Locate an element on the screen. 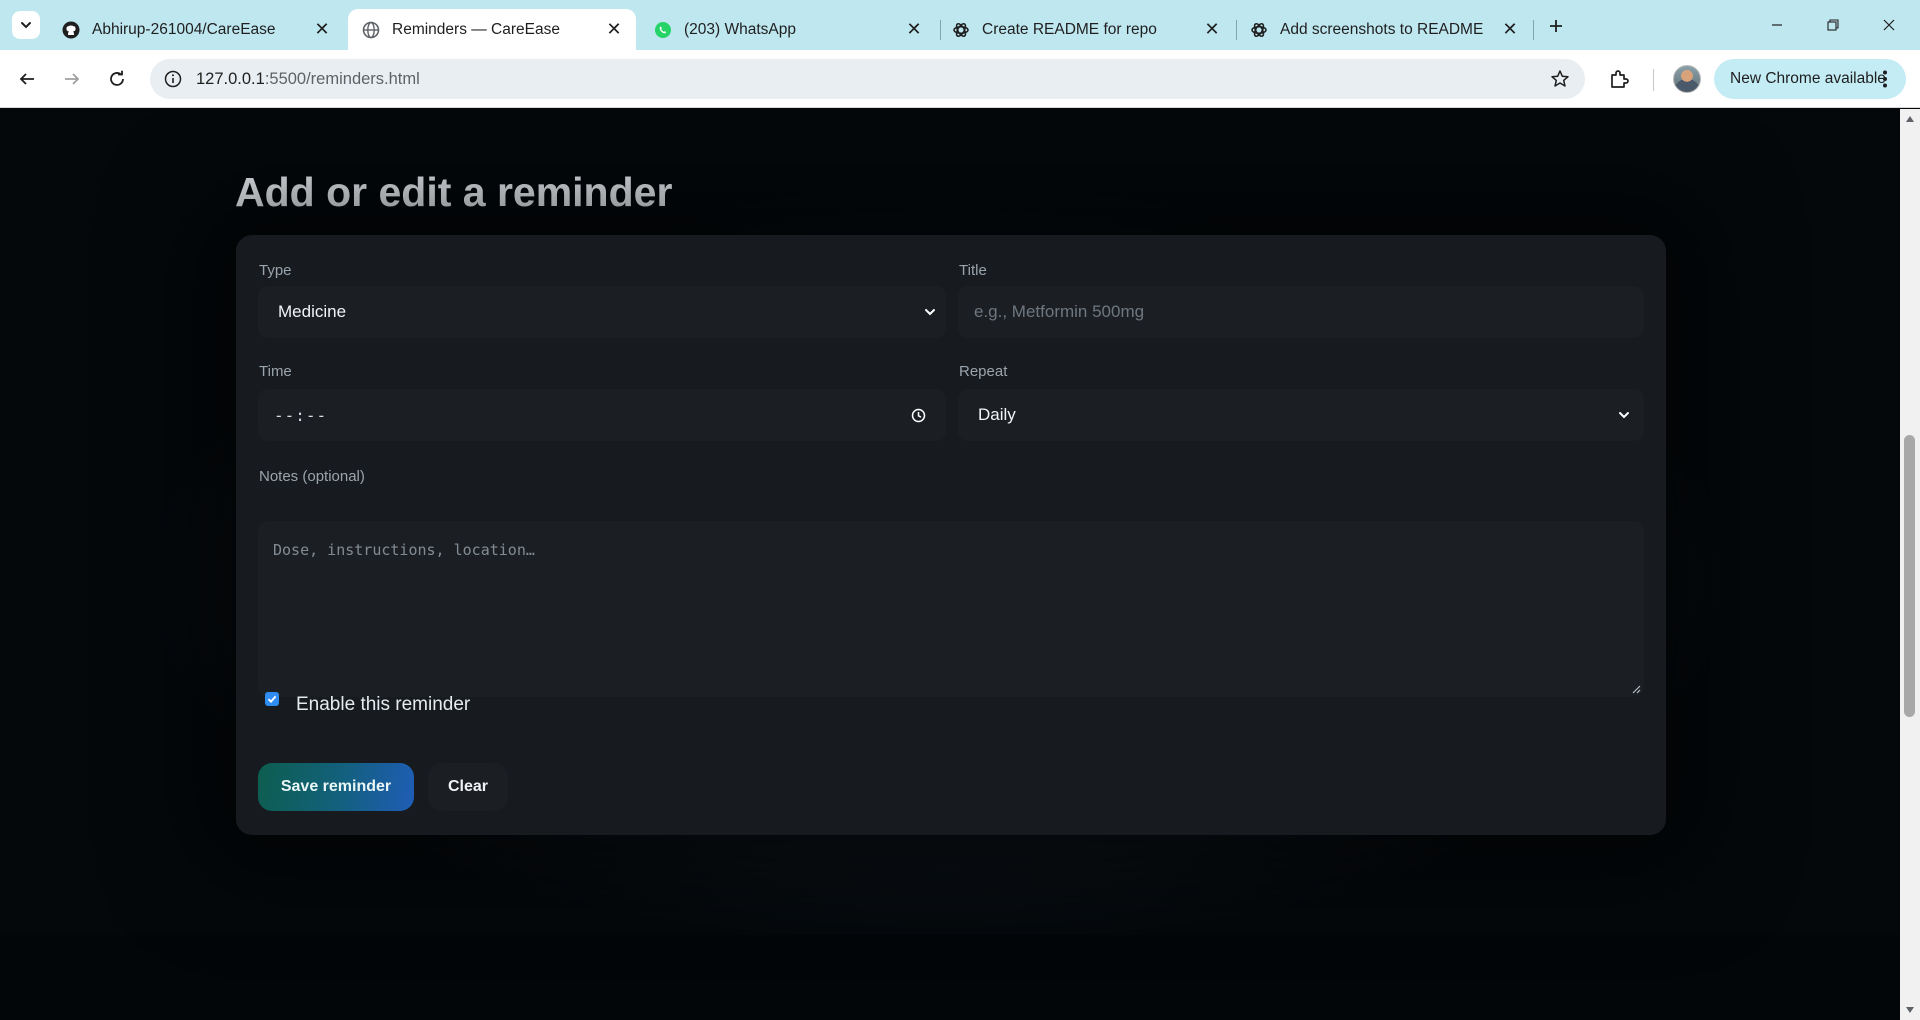  arrow-right-icon is located at coordinates (72, 79).